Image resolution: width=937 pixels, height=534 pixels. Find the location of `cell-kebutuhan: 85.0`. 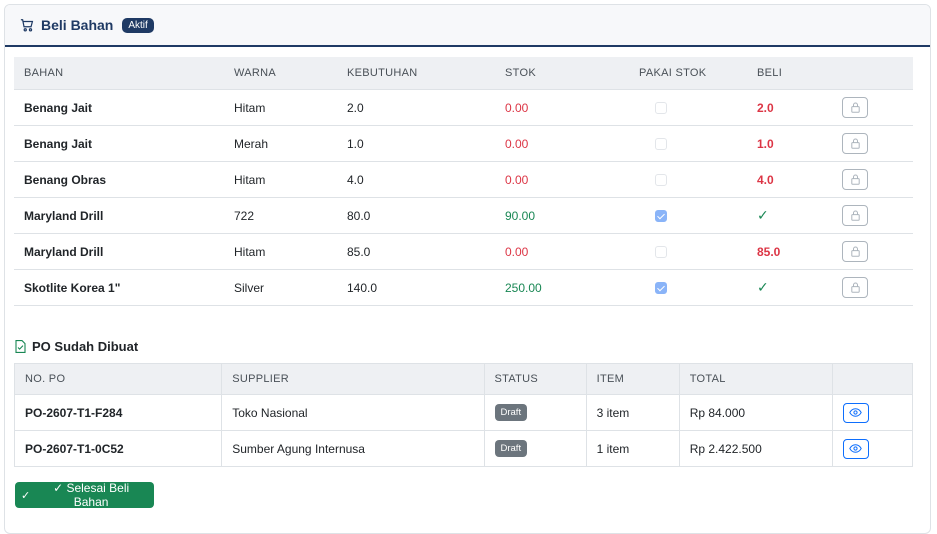

cell-kebutuhan: 85.0 is located at coordinates (416, 251).